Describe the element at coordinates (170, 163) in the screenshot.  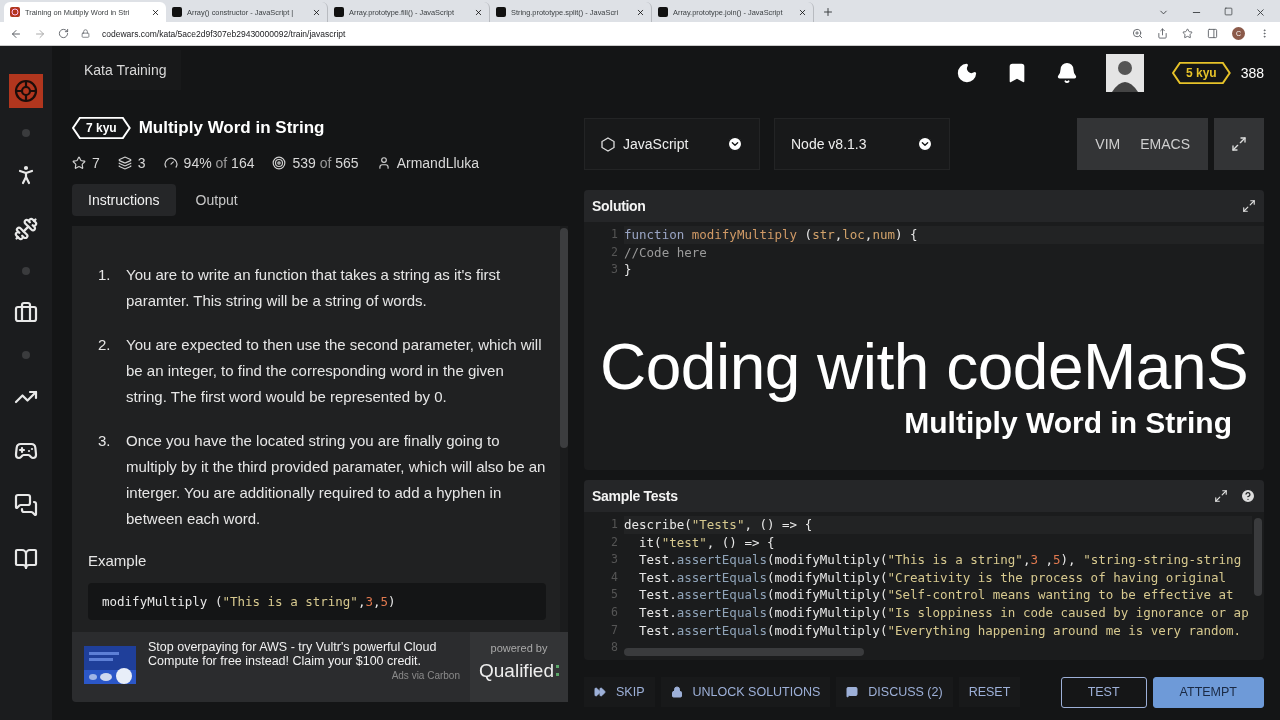
I see `gauge-icon` at that location.